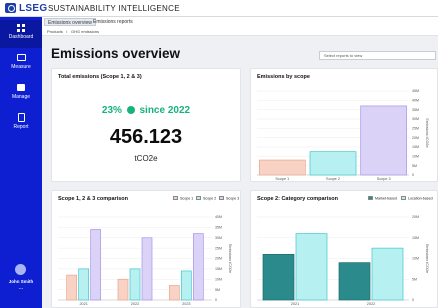  I want to click on card-title: Total emissions (Scope 1, 2 & 3), so click(100, 77).